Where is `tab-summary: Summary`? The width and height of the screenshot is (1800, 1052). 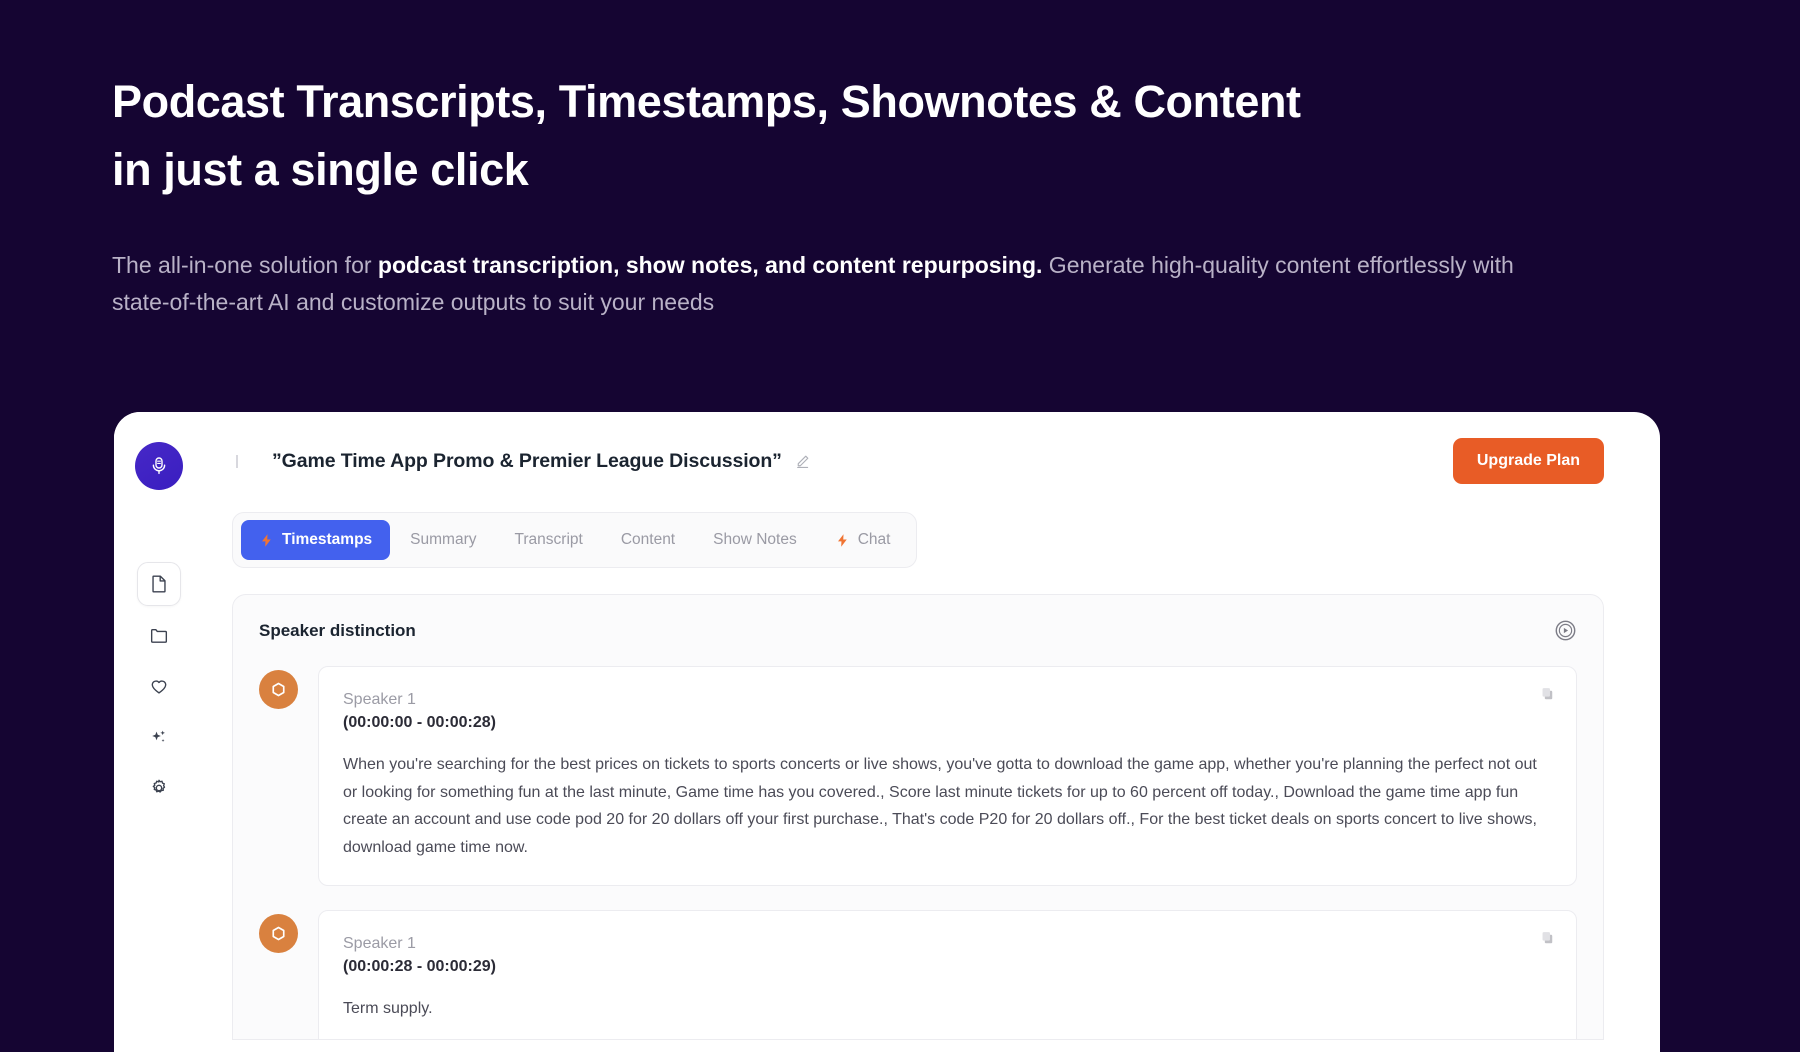
tab-summary: Summary is located at coordinates (443, 540).